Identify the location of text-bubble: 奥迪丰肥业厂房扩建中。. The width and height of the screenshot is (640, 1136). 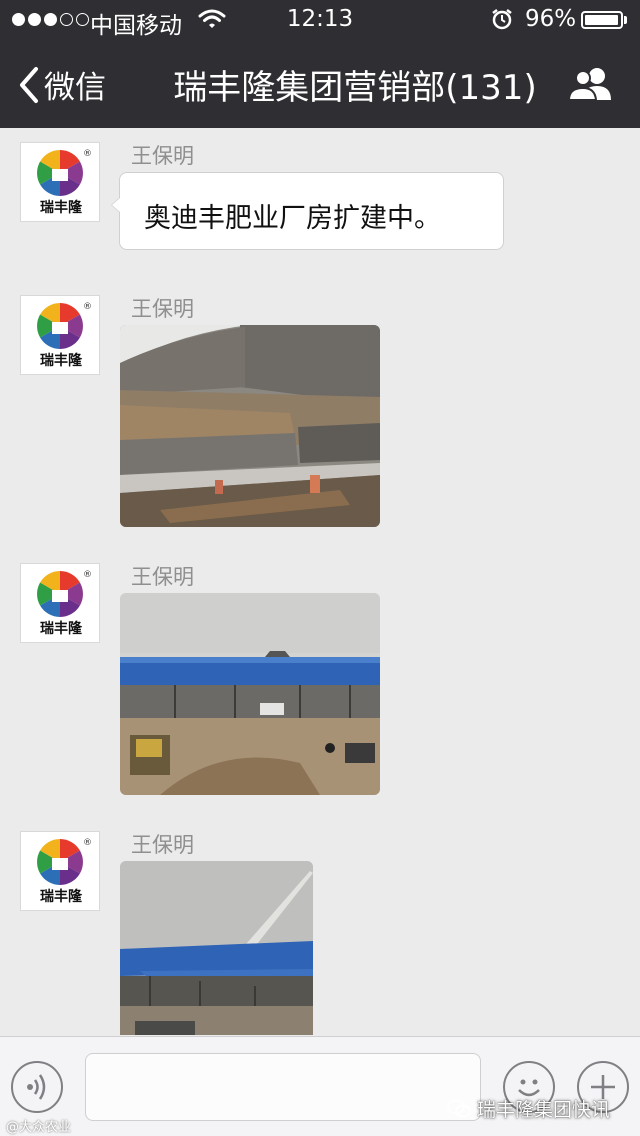
(307, 211).